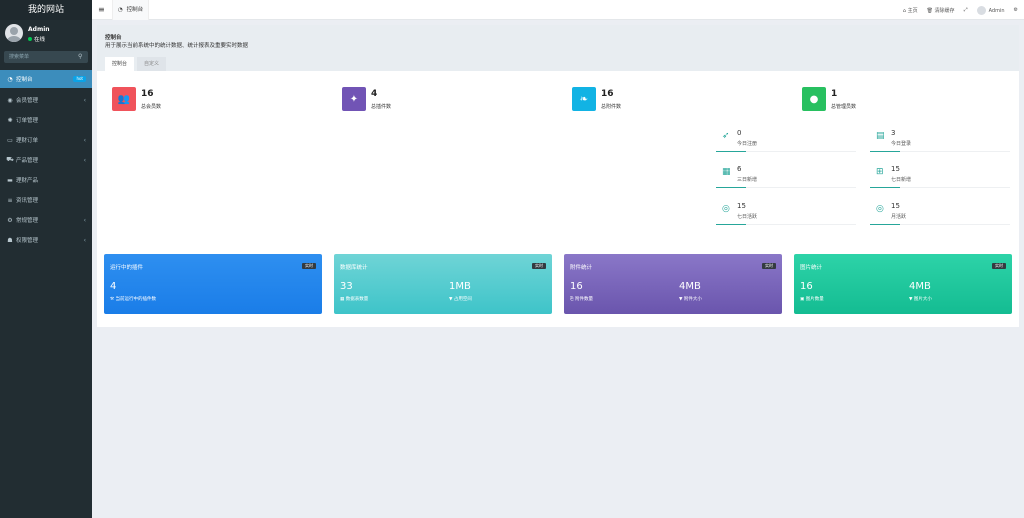  I want to click on mini-stat-value: 6, so click(739, 169).